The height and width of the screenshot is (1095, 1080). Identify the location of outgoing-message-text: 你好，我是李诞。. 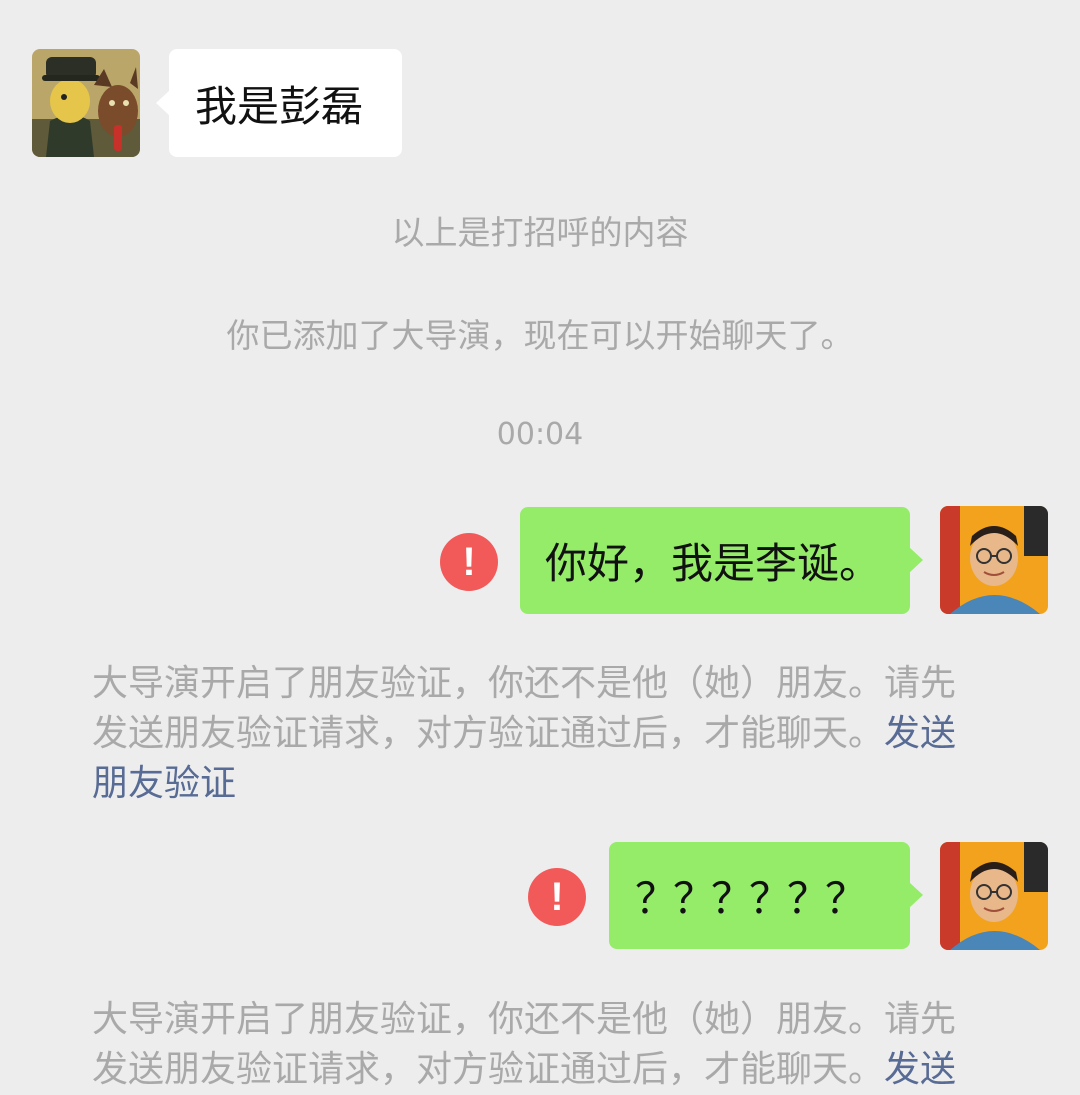
(713, 563).